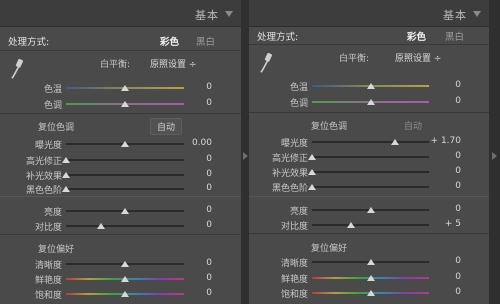 The width and height of the screenshot is (500, 304). I want to click on vibrance-label: 鲜艳度, so click(294, 280).